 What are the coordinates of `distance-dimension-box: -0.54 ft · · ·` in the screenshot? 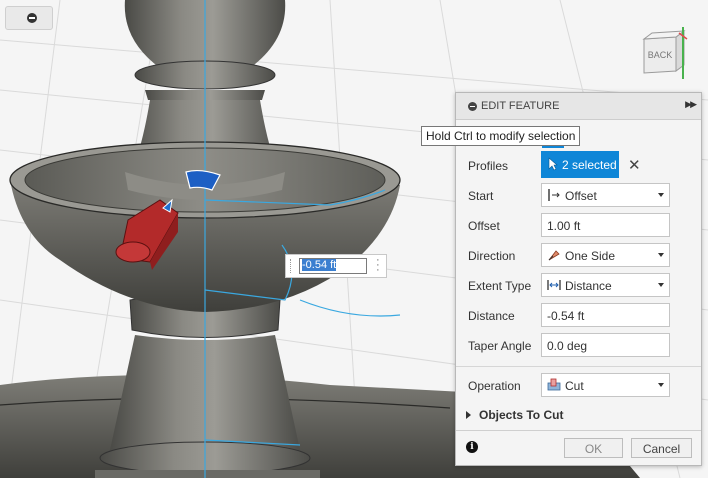 It's located at (336, 266).